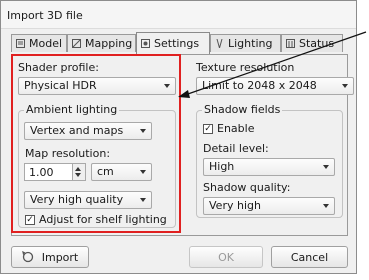 The height and width of the screenshot is (280, 369). What do you see at coordinates (145, 43) in the screenshot?
I see `settings-icon` at bounding box center [145, 43].